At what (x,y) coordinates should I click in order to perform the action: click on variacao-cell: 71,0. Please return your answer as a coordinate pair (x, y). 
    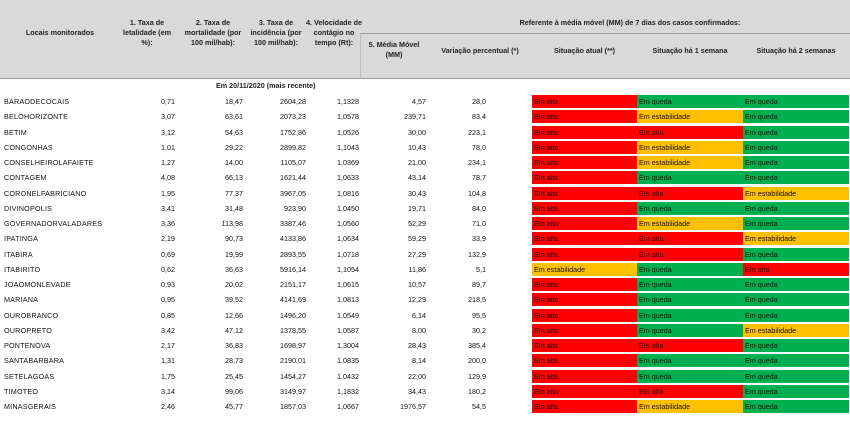
    Looking at the image, I should click on (479, 223).